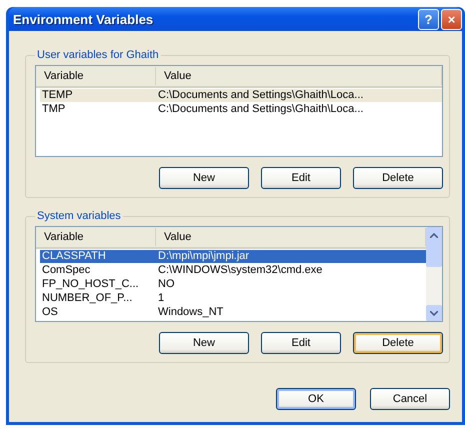 This screenshot has width=465, height=429. Describe the element at coordinates (83, 19) in the screenshot. I see `window-title: Environment Variables` at that location.